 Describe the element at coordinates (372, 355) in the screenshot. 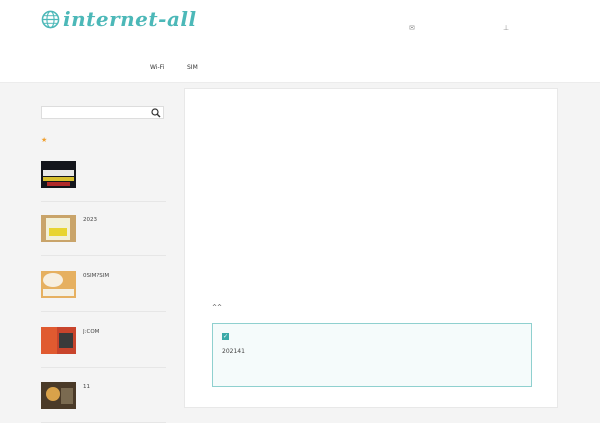

I see `notice-box: ✓ 202141` at that location.